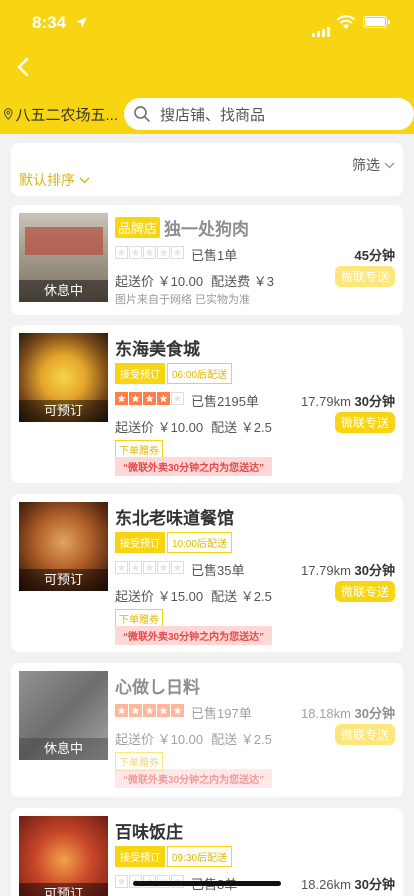 This screenshot has height=896, width=414. I want to click on search-placeholder: 搜店铺、找商品, so click(213, 115).